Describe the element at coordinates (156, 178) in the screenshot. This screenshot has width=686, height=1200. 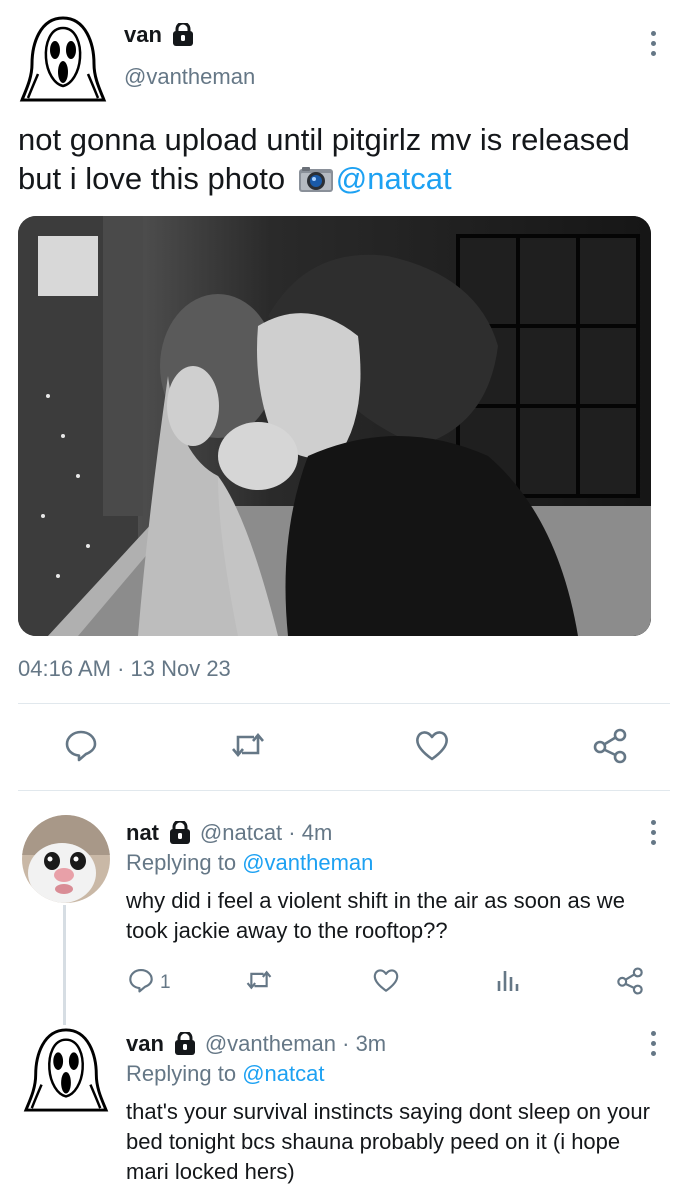
I see `tweet-text-line2: but i love this photo` at that location.